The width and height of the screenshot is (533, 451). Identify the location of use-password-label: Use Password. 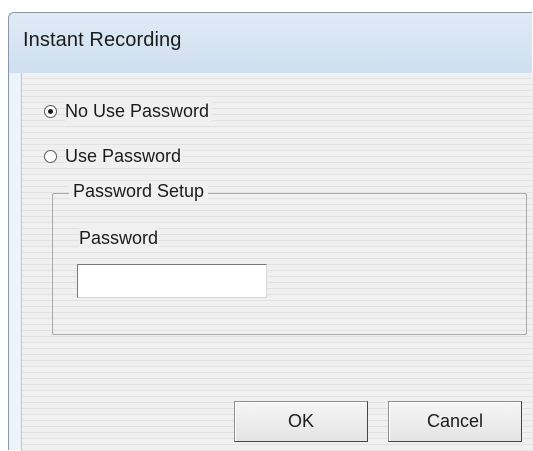
(124, 156).